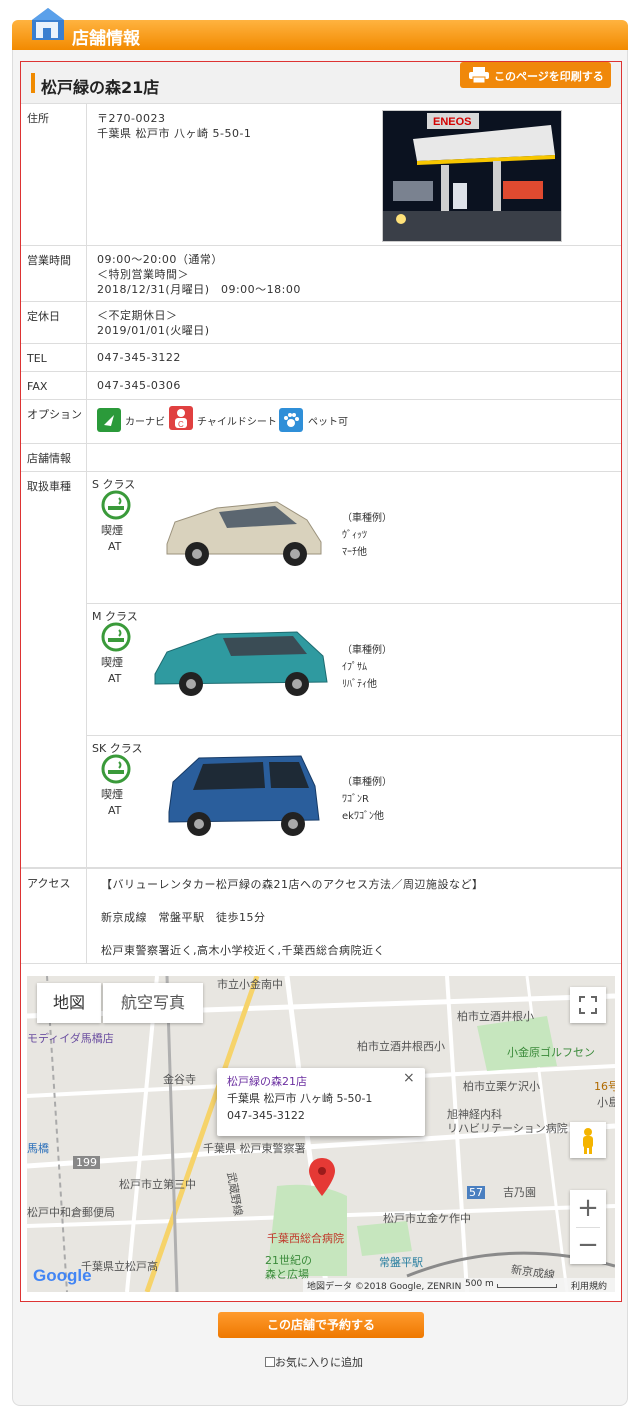 The width and height of the screenshot is (640, 1424). What do you see at coordinates (131, 118) in the screenshot?
I see `postal-code: 〒270-0023` at bounding box center [131, 118].